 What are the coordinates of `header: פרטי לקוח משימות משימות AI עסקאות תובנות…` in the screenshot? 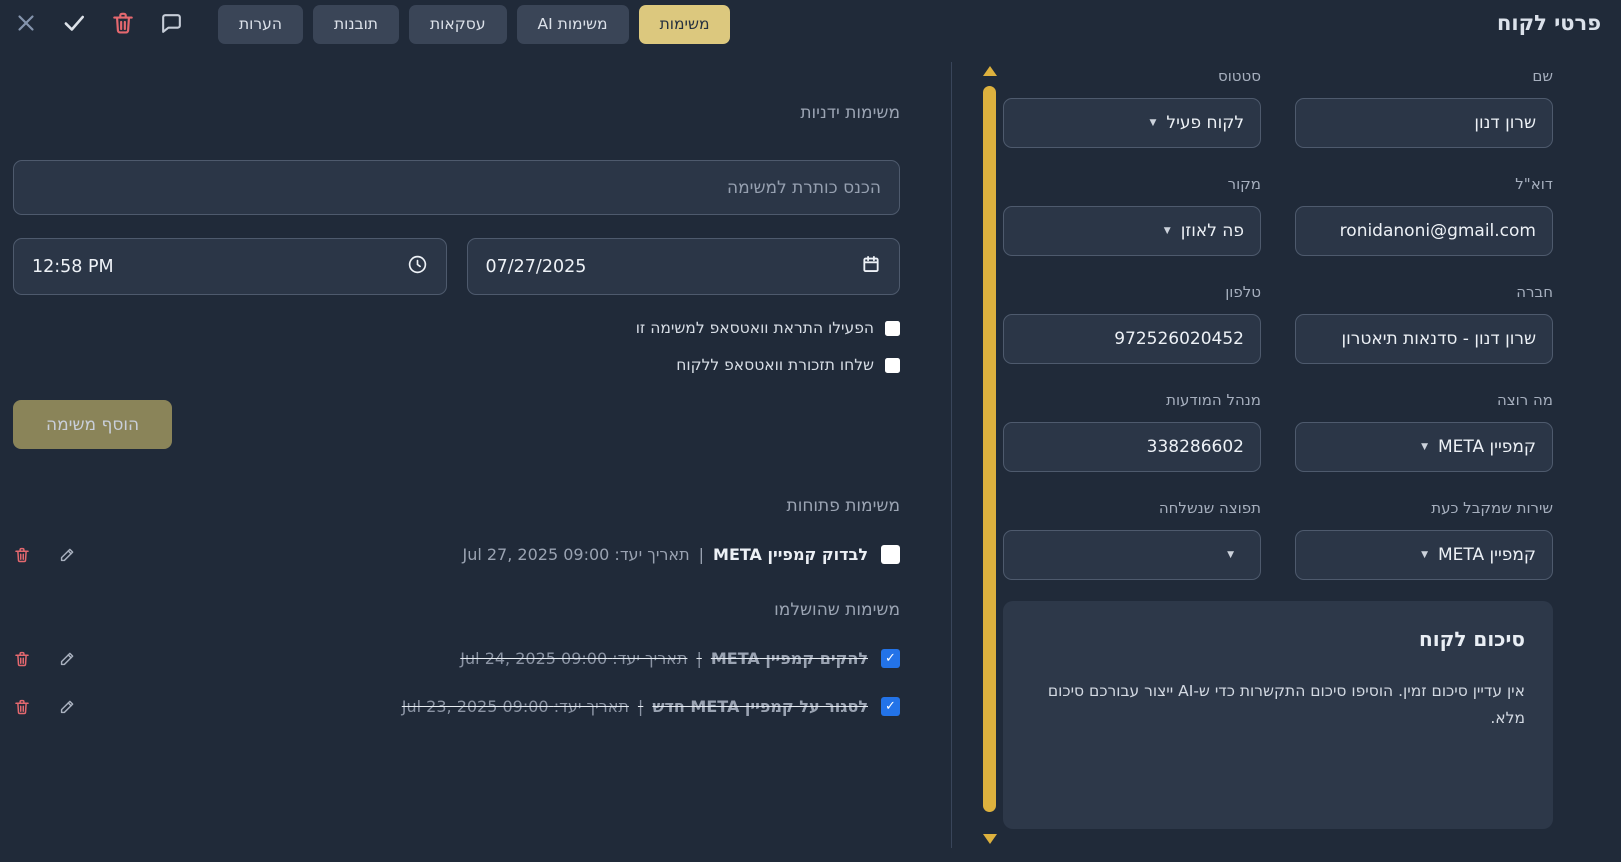 It's located at (810, 23).